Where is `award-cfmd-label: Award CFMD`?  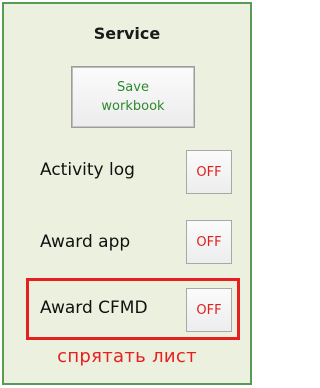 award-cfmd-label: Award CFMD is located at coordinates (94, 308).